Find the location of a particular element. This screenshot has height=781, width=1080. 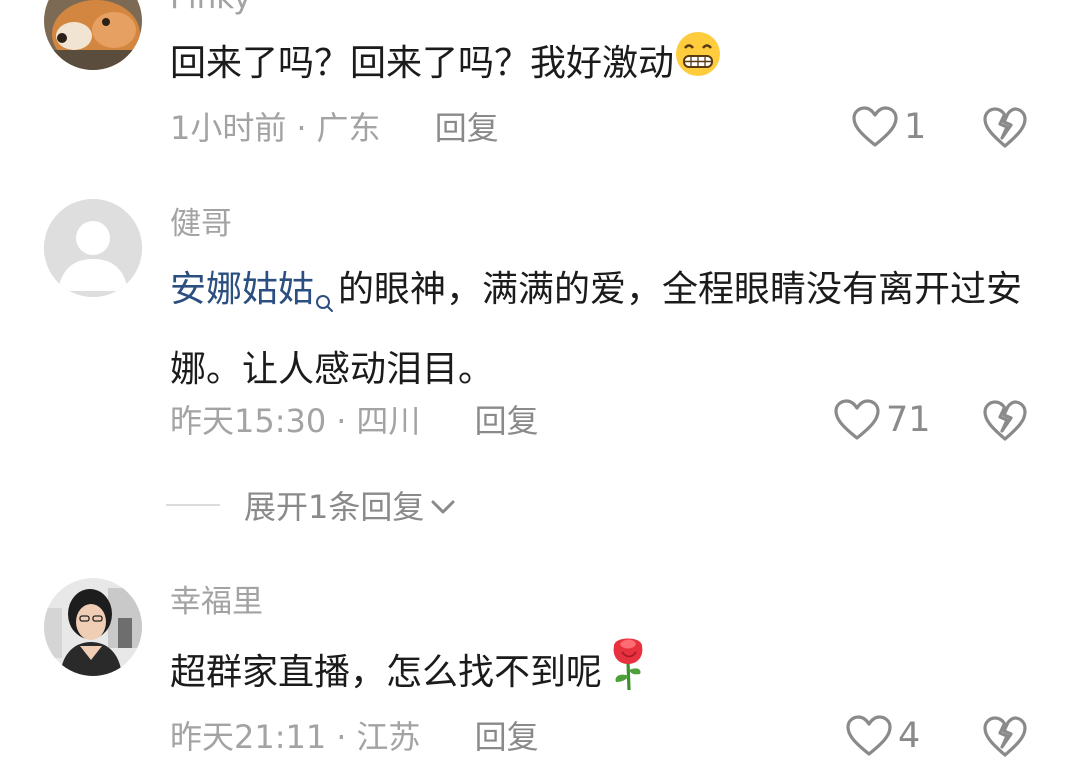

username: Pinky is located at coordinates (210, 9).